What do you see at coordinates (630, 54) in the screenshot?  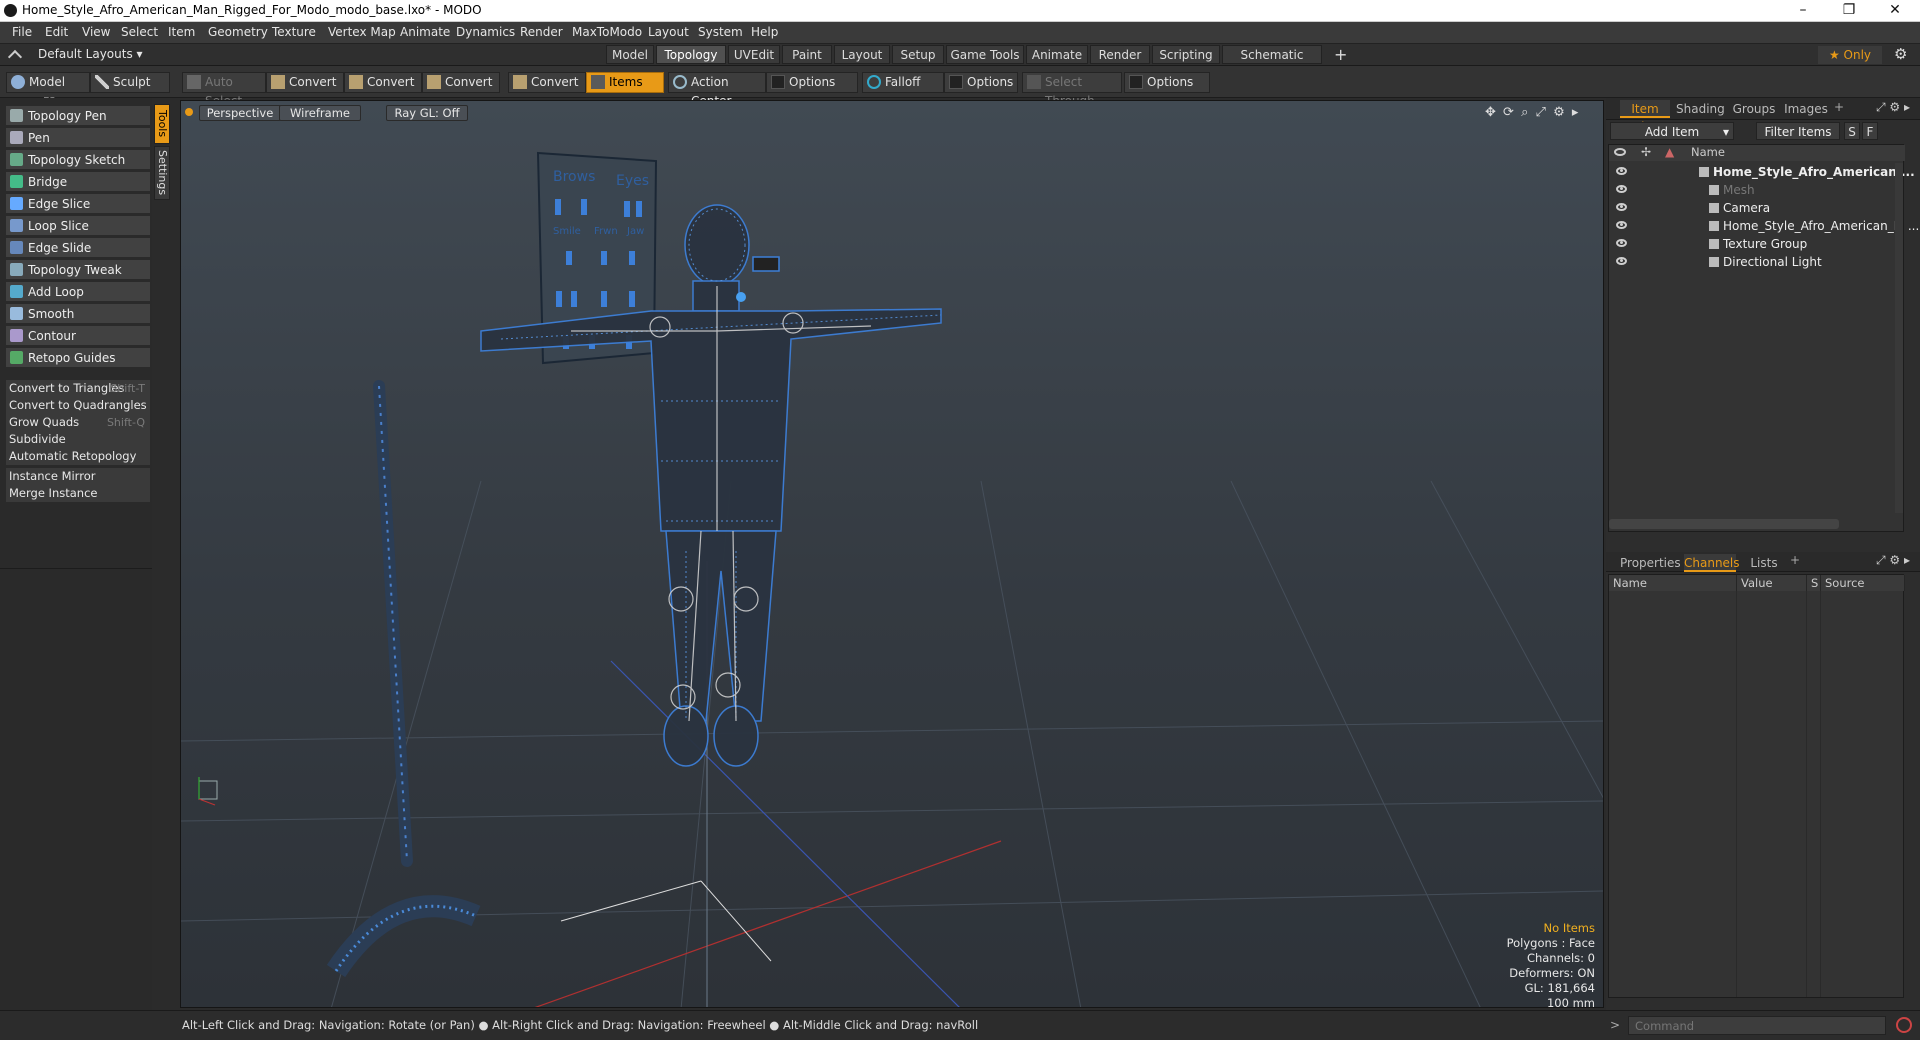 I see `tab-model: Model` at bounding box center [630, 54].